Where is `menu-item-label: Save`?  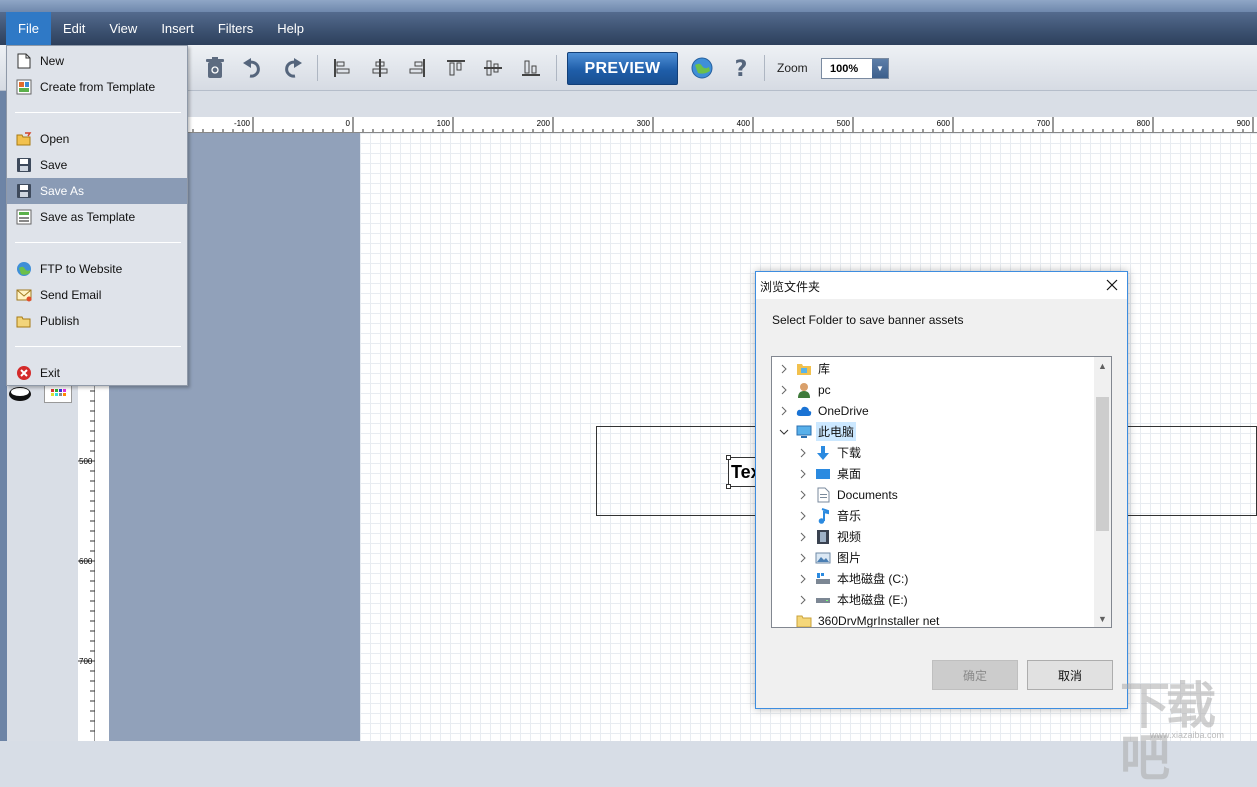
menu-item-label: Save is located at coordinates (54, 165).